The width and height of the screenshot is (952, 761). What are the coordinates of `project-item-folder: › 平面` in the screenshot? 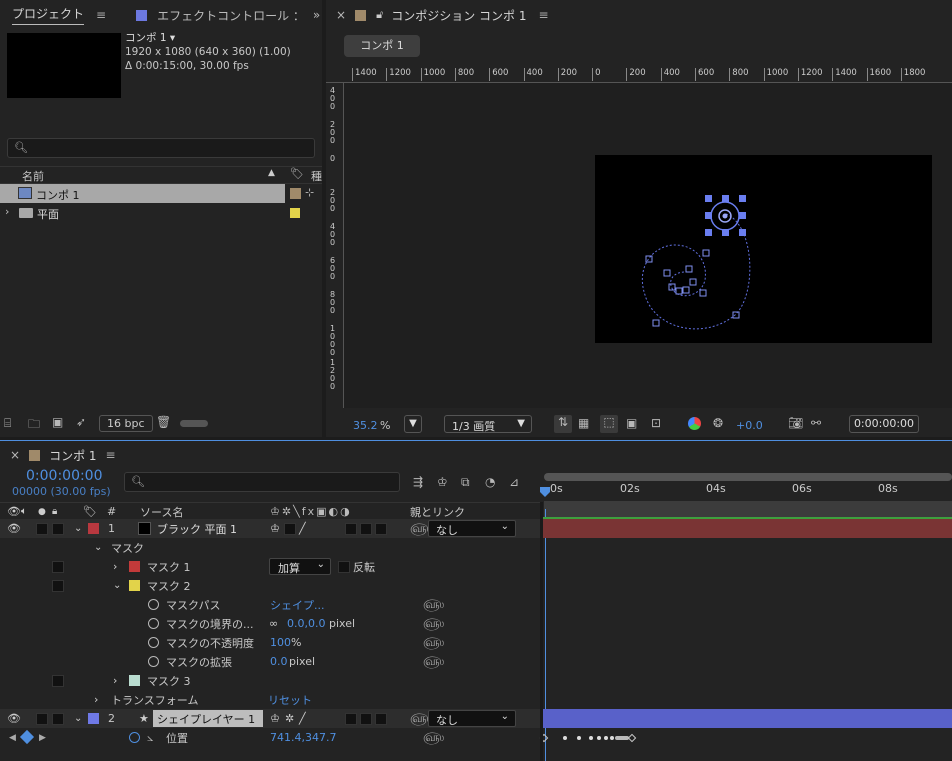 It's located at (142, 212).